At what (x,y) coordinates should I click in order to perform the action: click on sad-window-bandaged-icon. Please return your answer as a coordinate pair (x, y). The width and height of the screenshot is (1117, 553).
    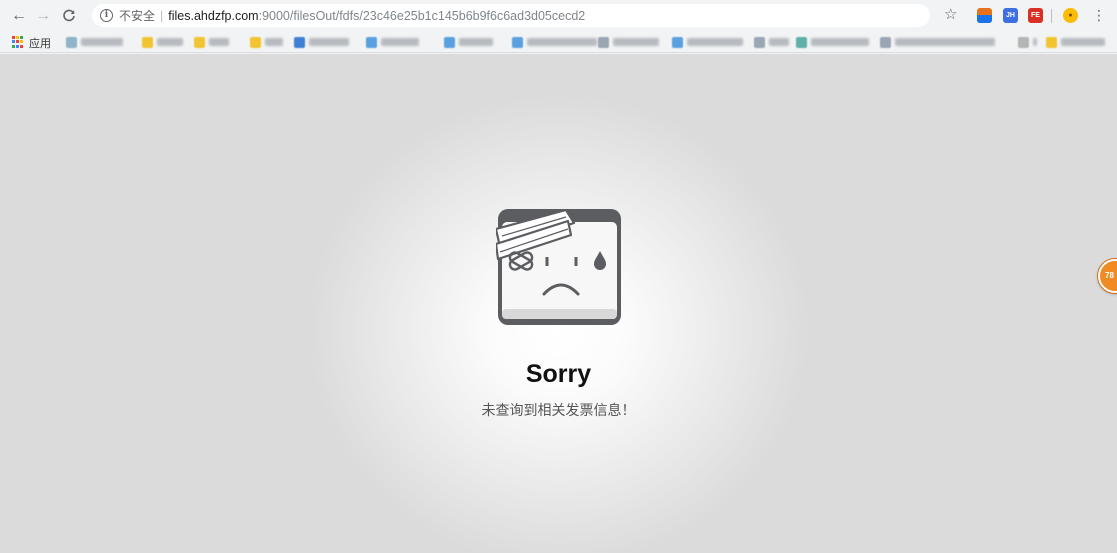
    Looking at the image, I should click on (558, 266).